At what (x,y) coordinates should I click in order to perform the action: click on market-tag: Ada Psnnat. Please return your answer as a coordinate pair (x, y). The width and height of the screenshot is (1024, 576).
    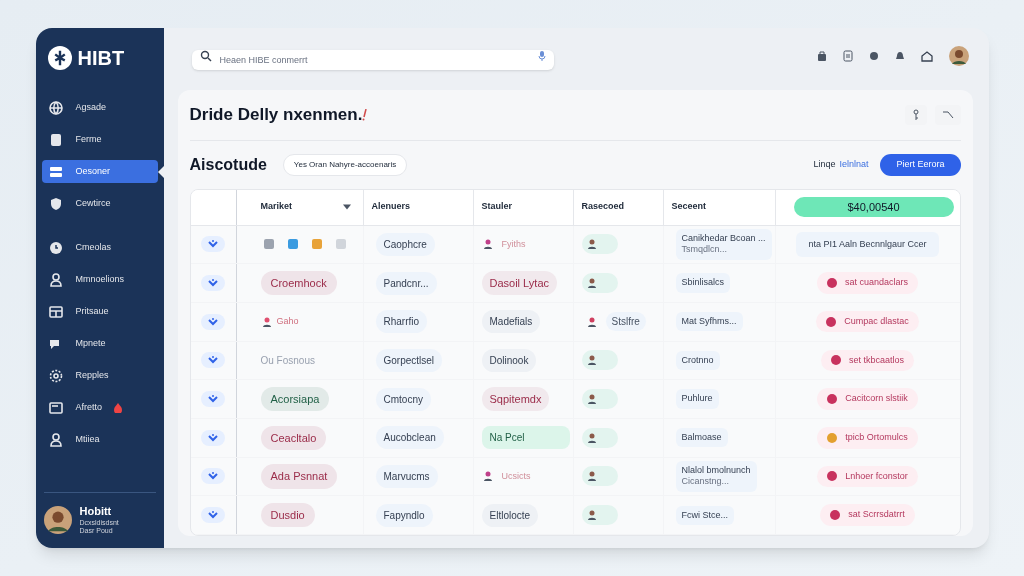
    Looking at the image, I should click on (299, 476).